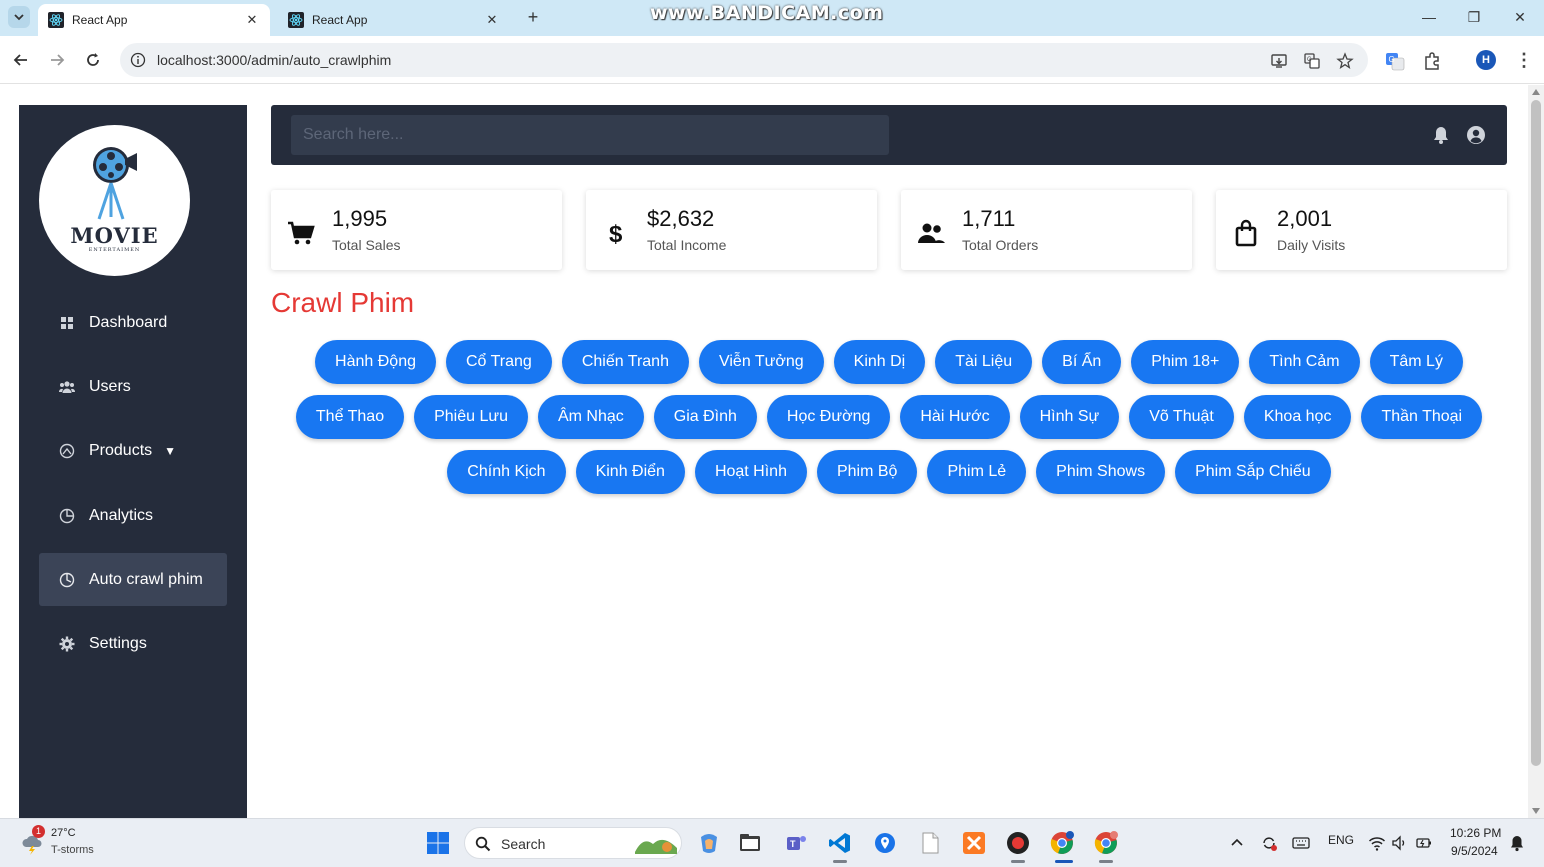 Image resolution: width=1544 pixels, height=867 pixels. What do you see at coordinates (1476, 135) in the screenshot?
I see `user-account-icon` at bounding box center [1476, 135].